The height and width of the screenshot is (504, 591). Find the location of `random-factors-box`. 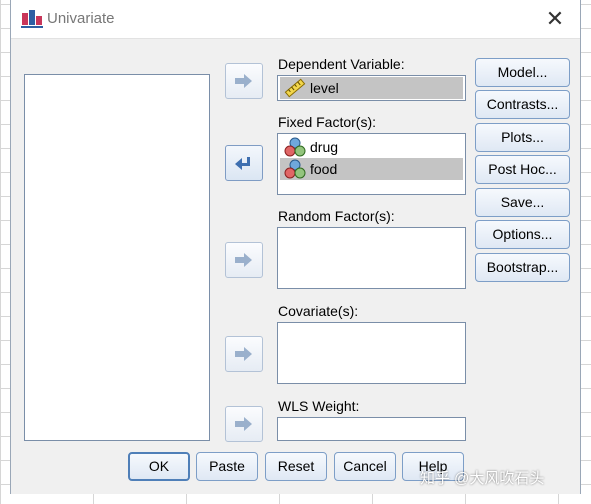

random-factors-box is located at coordinates (371, 258).